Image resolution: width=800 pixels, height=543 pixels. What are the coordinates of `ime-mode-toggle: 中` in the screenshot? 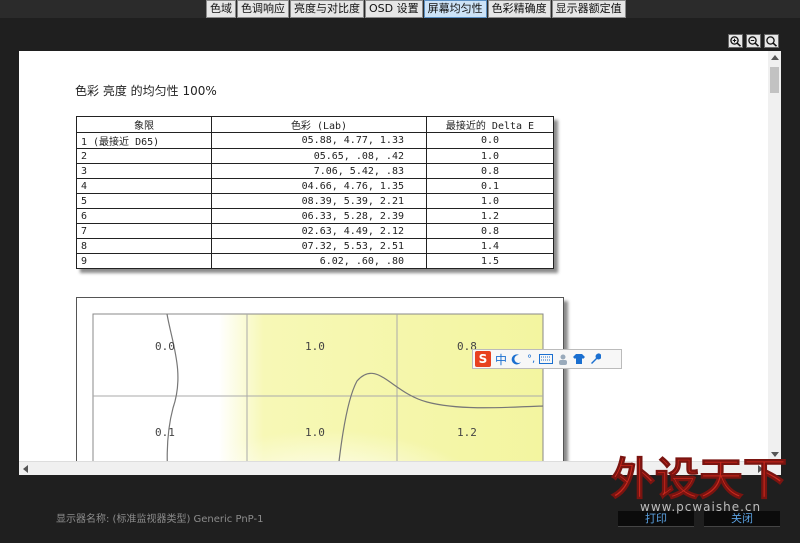 It's located at (501, 359).